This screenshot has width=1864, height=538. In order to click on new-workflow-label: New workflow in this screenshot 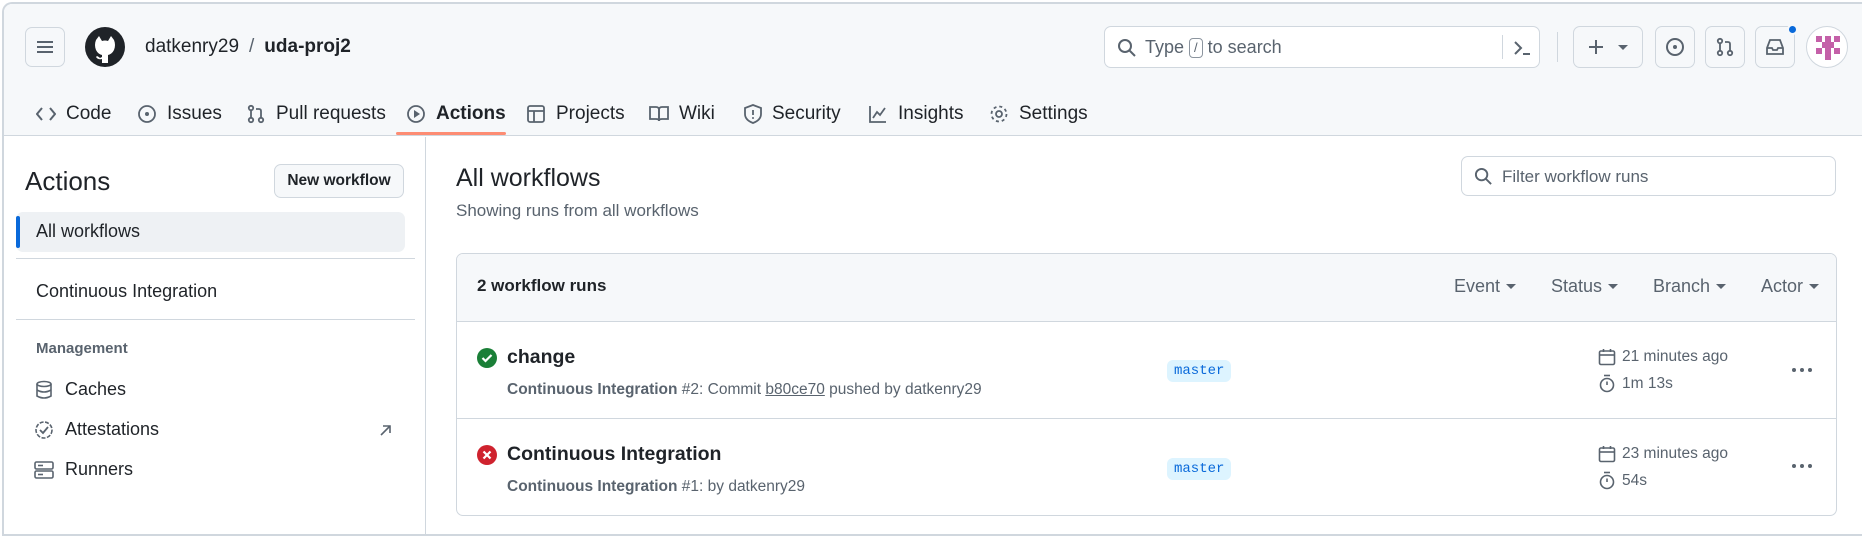, I will do `click(339, 180)`.